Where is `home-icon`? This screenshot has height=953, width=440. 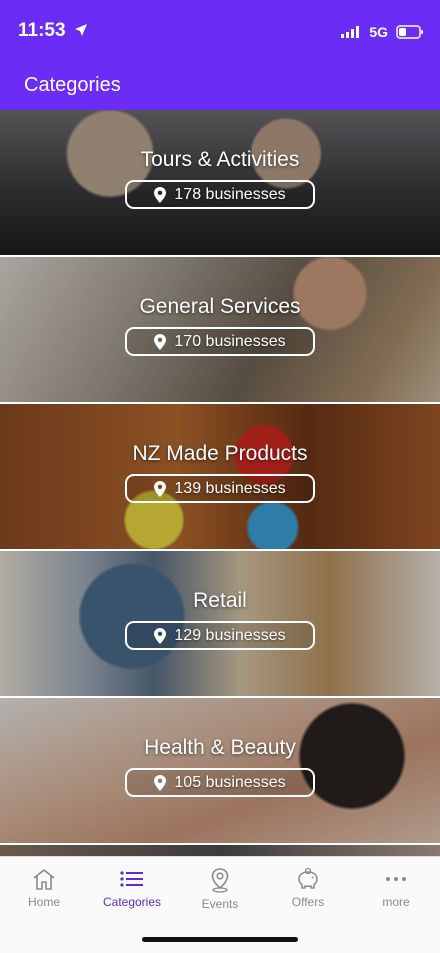 home-icon is located at coordinates (44, 879).